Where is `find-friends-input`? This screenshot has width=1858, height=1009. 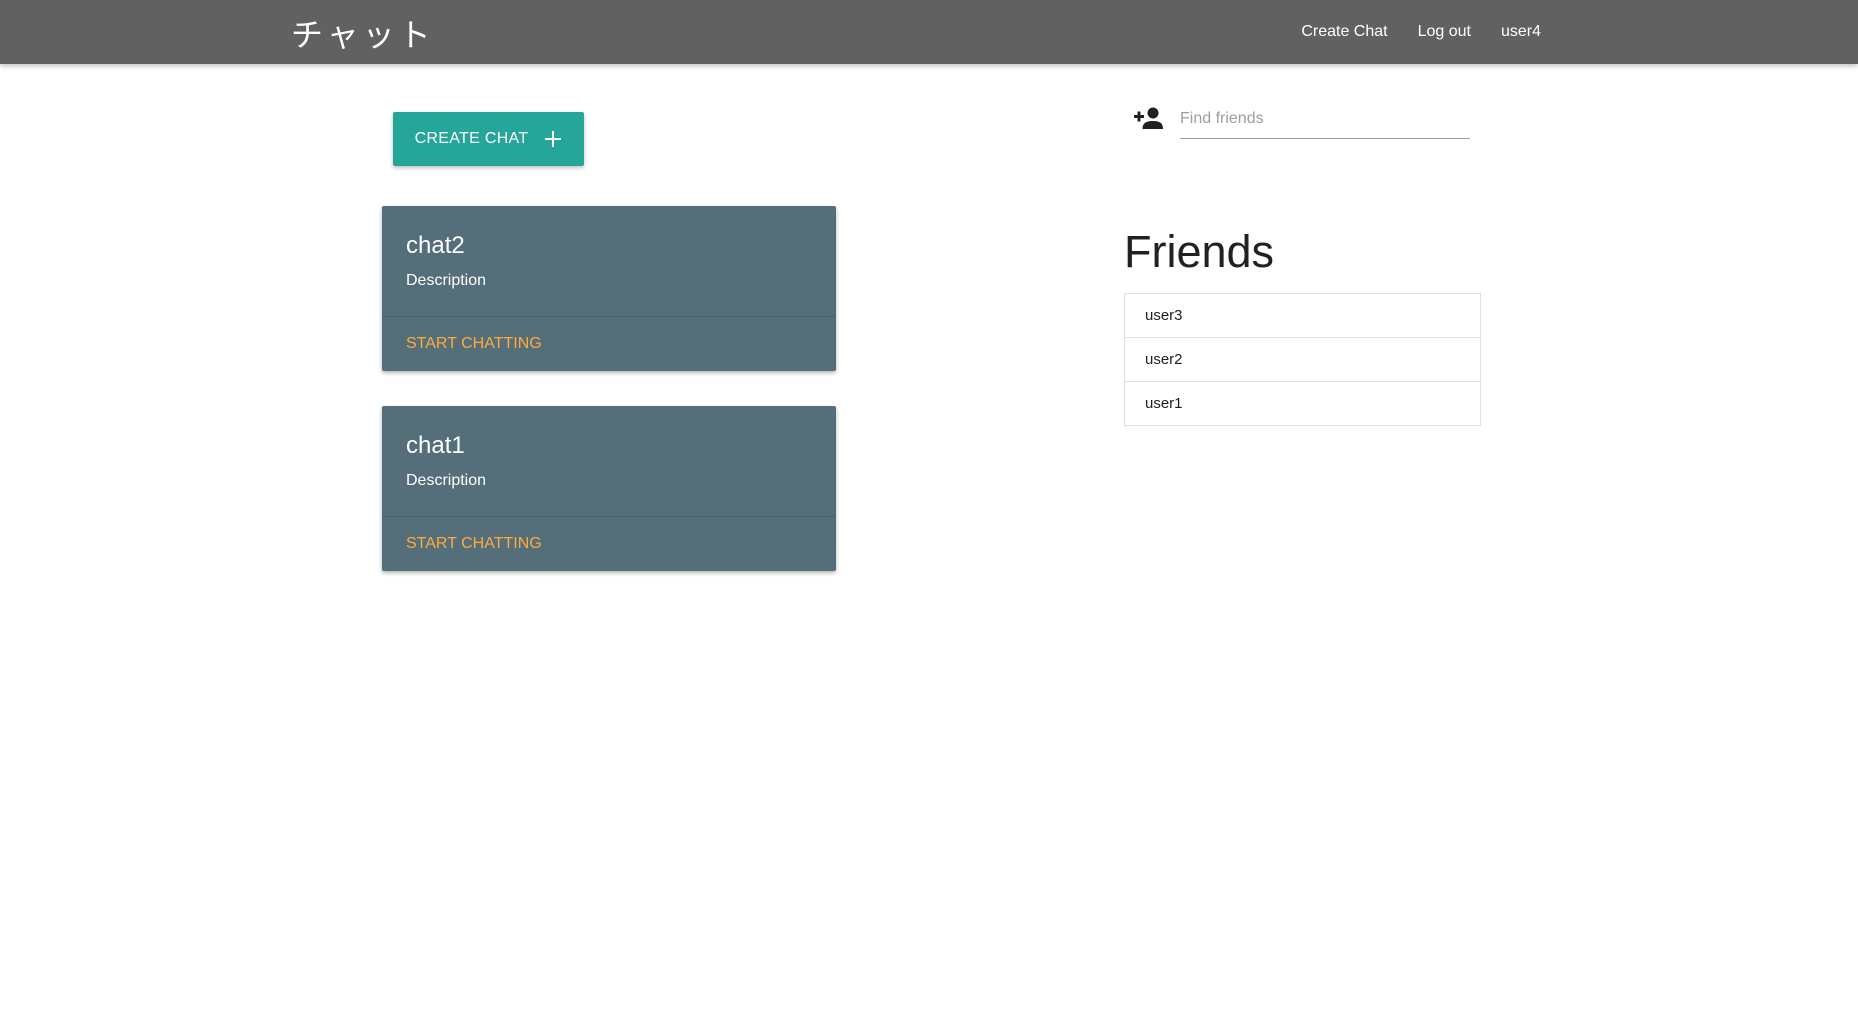
find-friends-input is located at coordinates (1325, 119).